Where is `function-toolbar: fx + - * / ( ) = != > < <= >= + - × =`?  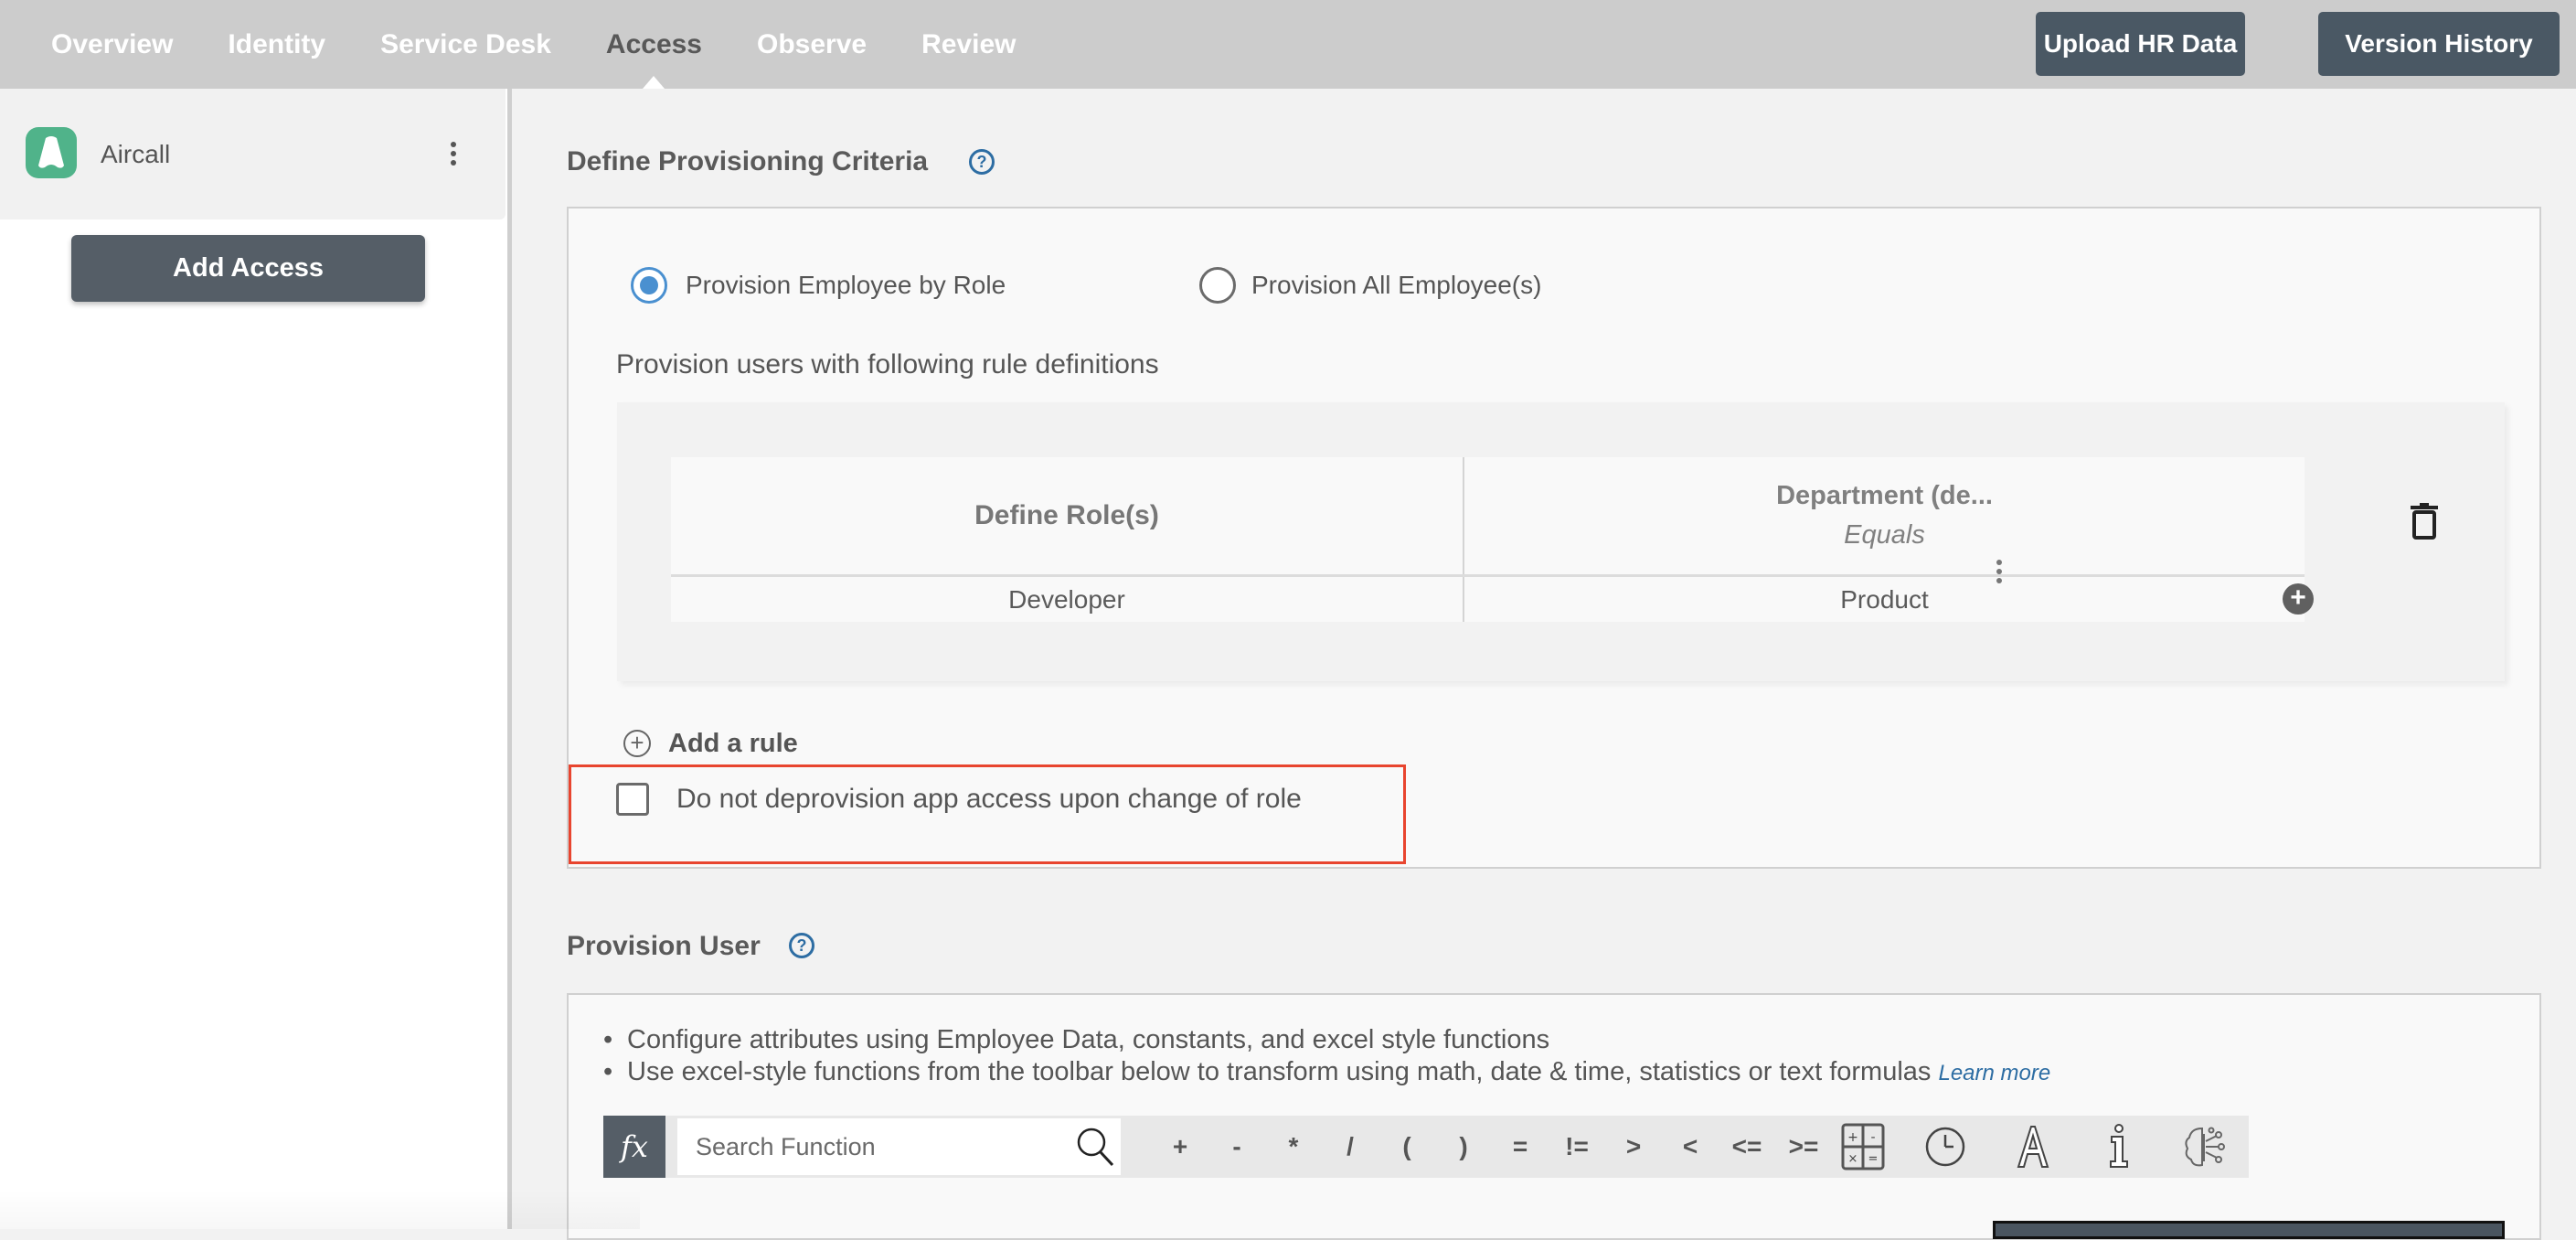
function-toolbar: fx + - * / ( ) = != > < <= >= + - × = is located at coordinates (1426, 1147).